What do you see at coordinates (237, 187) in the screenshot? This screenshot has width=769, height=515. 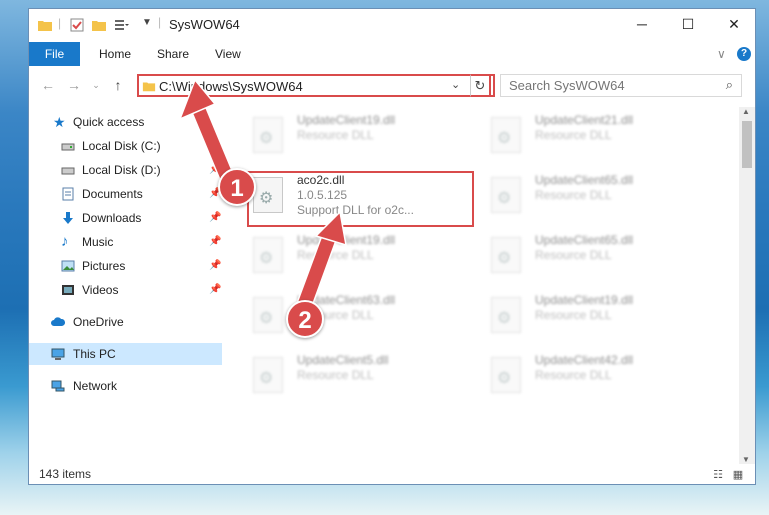 I see `step-badge-1: 1` at bounding box center [237, 187].